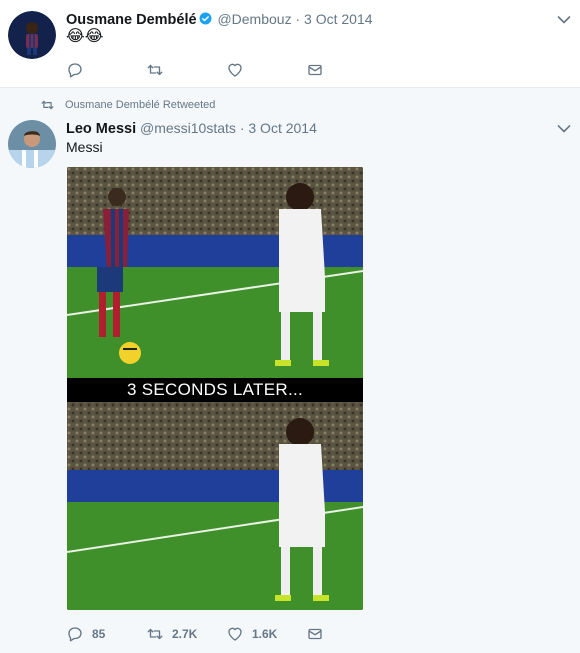  I want to click on retweet-context-label: Ousmane Dembélé Retweeted, so click(140, 105).